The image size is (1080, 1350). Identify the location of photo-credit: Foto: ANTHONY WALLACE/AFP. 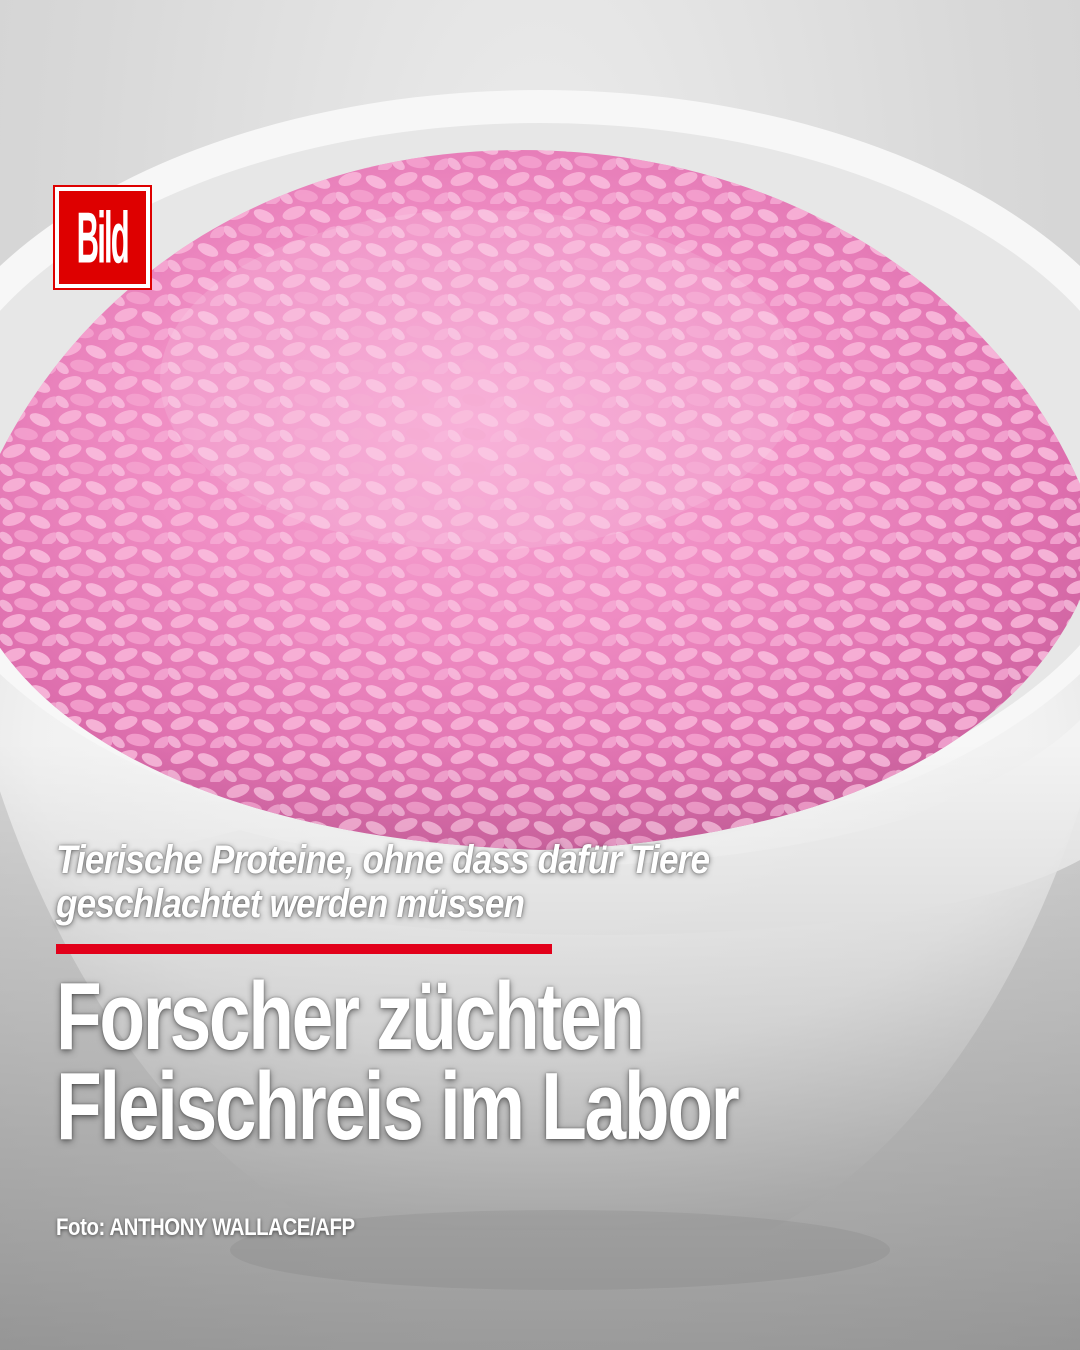
(205, 1227).